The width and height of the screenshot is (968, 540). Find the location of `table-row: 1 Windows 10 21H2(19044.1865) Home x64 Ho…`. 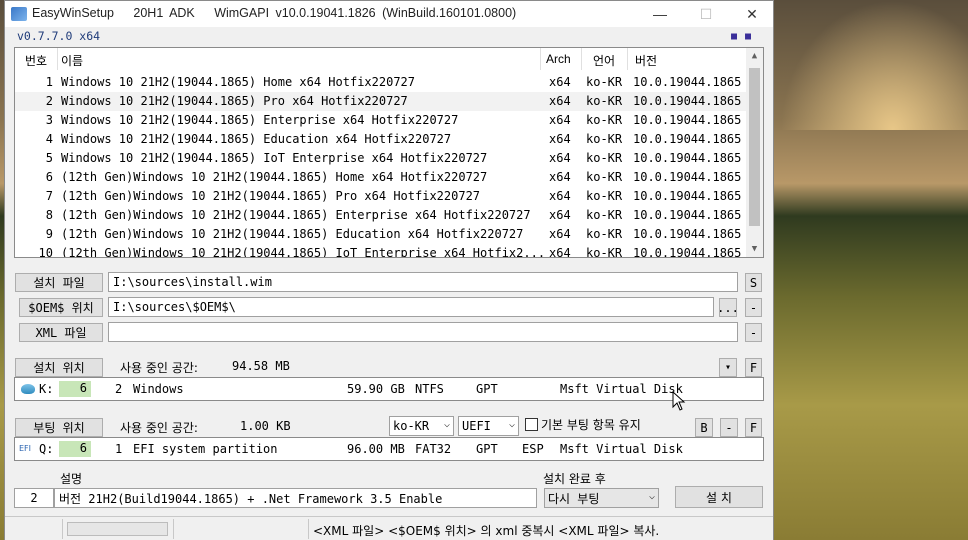

table-row: 1 Windows 10 21H2(19044.1865) Home x64 Ho… is located at coordinates (381, 82).